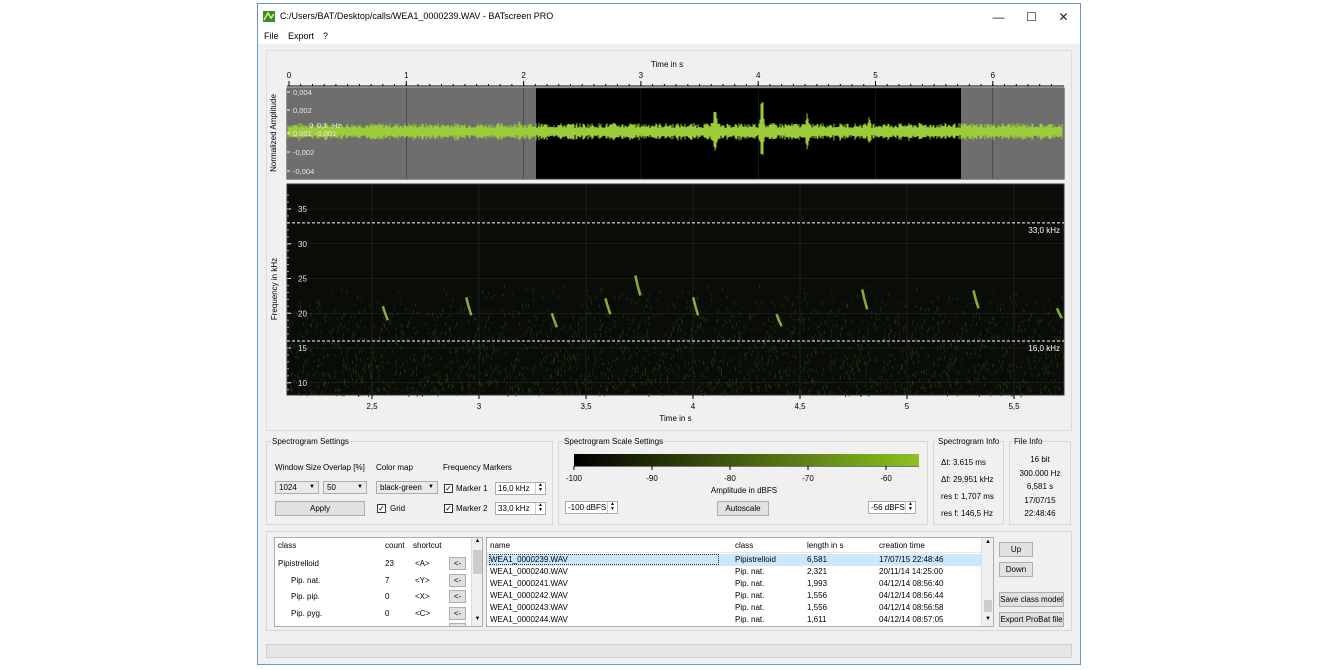  I want to click on max-dbfs-spinbox: -56 dBFS ▲ ▼, so click(892, 507).